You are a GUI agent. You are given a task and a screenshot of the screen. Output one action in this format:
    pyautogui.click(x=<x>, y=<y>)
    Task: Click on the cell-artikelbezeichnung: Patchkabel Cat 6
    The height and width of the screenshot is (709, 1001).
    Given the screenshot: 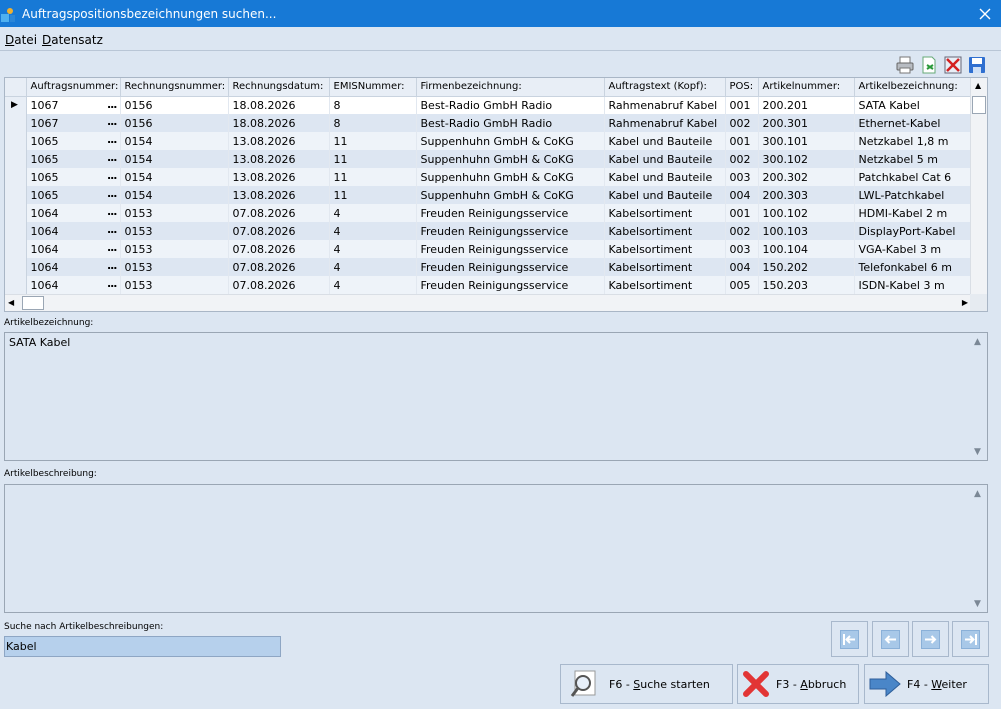 What is the action you would take?
    pyautogui.click(x=913, y=177)
    